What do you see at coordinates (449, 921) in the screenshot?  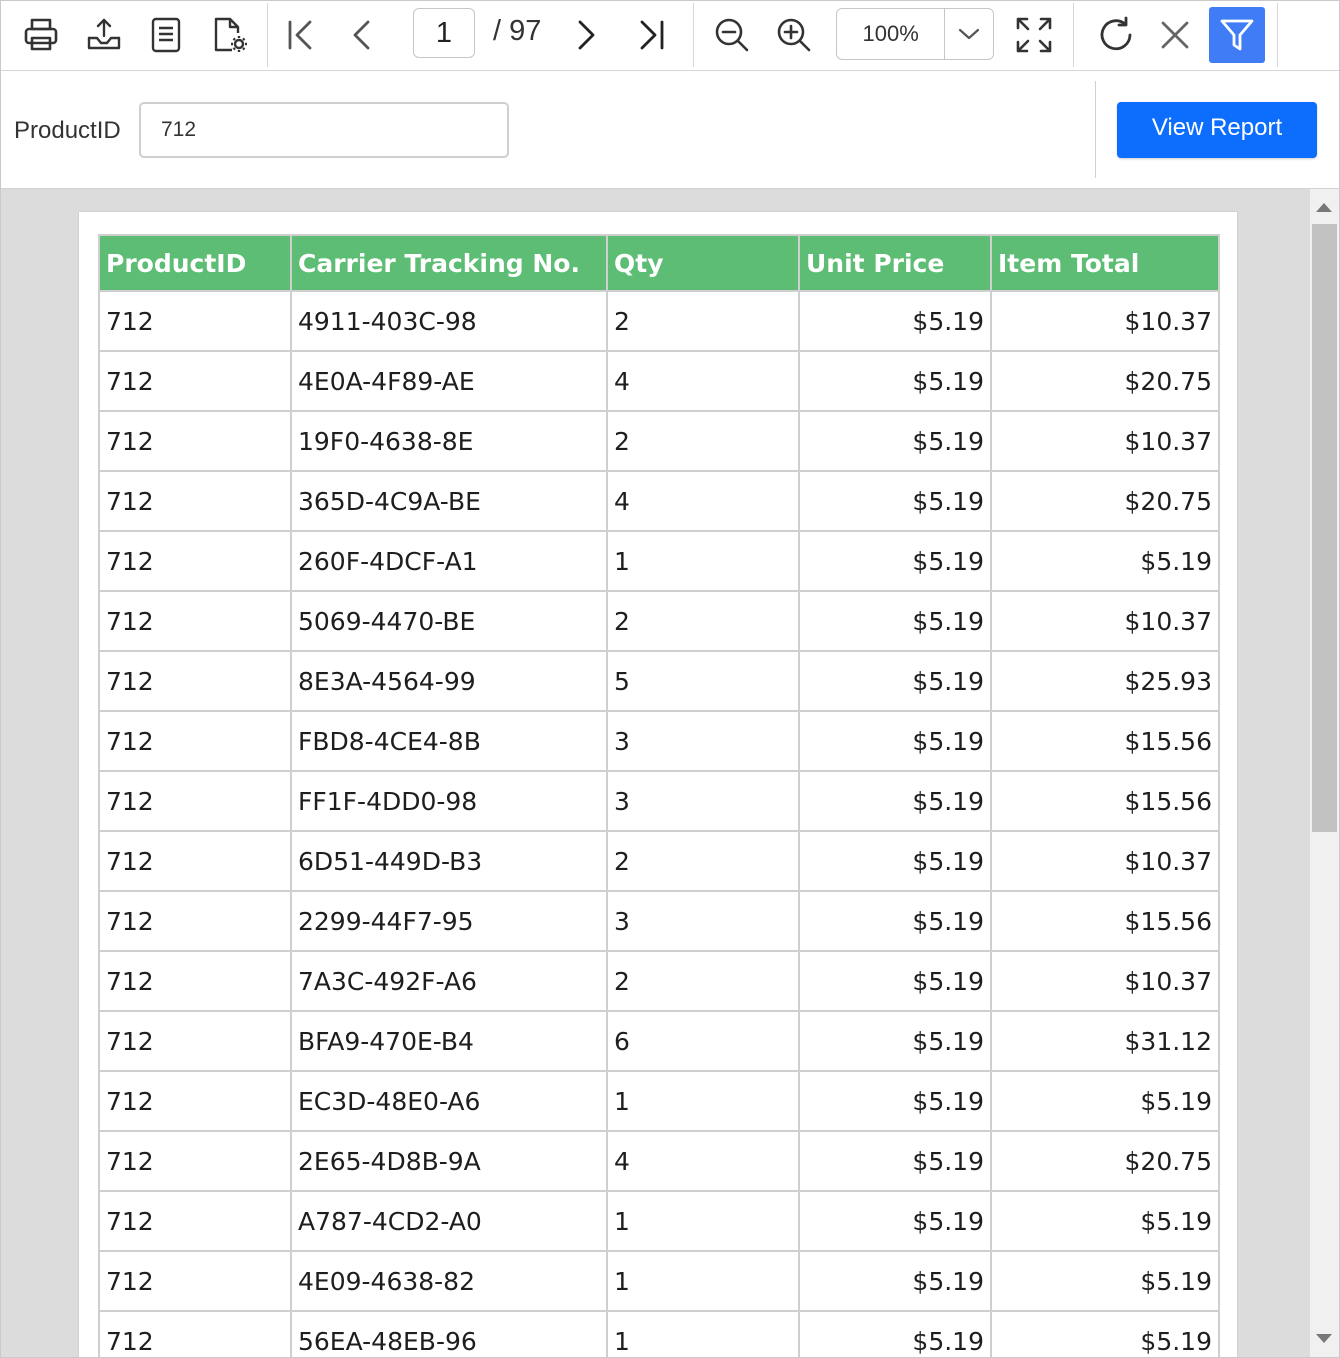 I see `table-cell: 2299-44F7-95` at bounding box center [449, 921].